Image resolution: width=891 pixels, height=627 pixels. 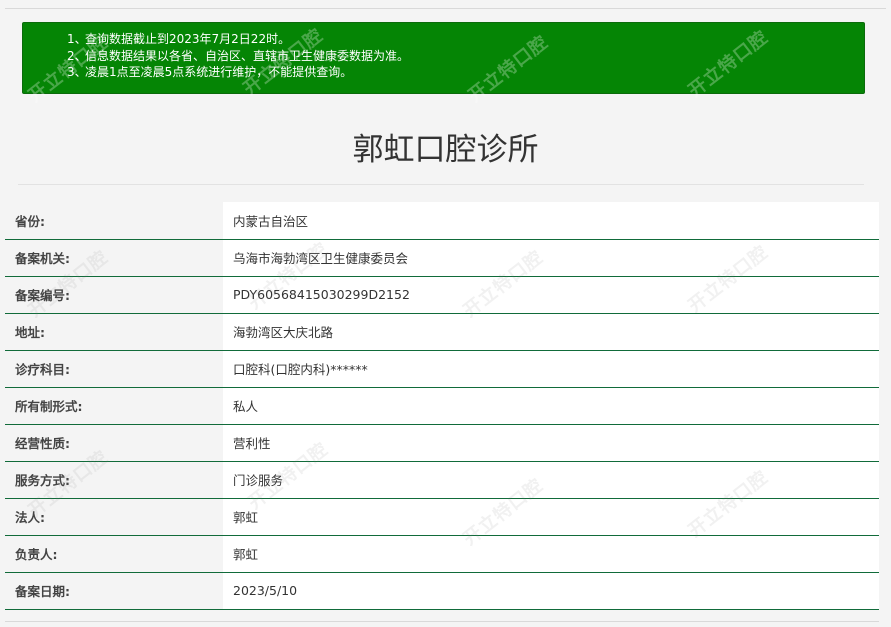 I want to click on row-label: 诊疗科目:, so click(x=114, y=369).